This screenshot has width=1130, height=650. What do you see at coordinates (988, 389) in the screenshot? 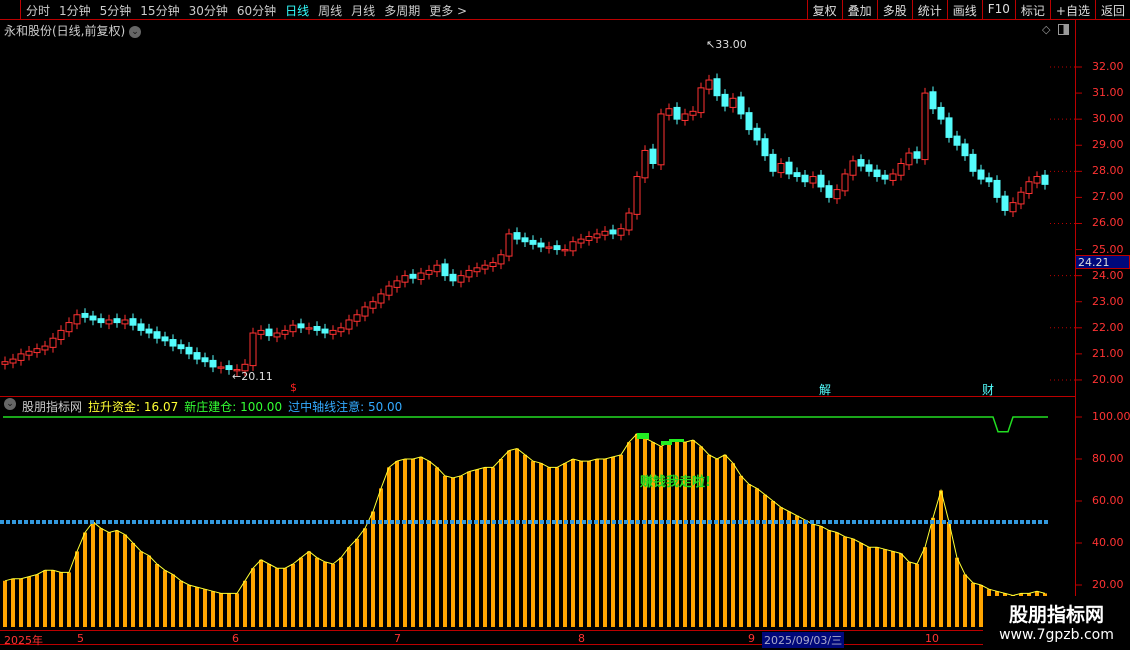
I see `finance-marker: 财` at bounding box center [988, 389].